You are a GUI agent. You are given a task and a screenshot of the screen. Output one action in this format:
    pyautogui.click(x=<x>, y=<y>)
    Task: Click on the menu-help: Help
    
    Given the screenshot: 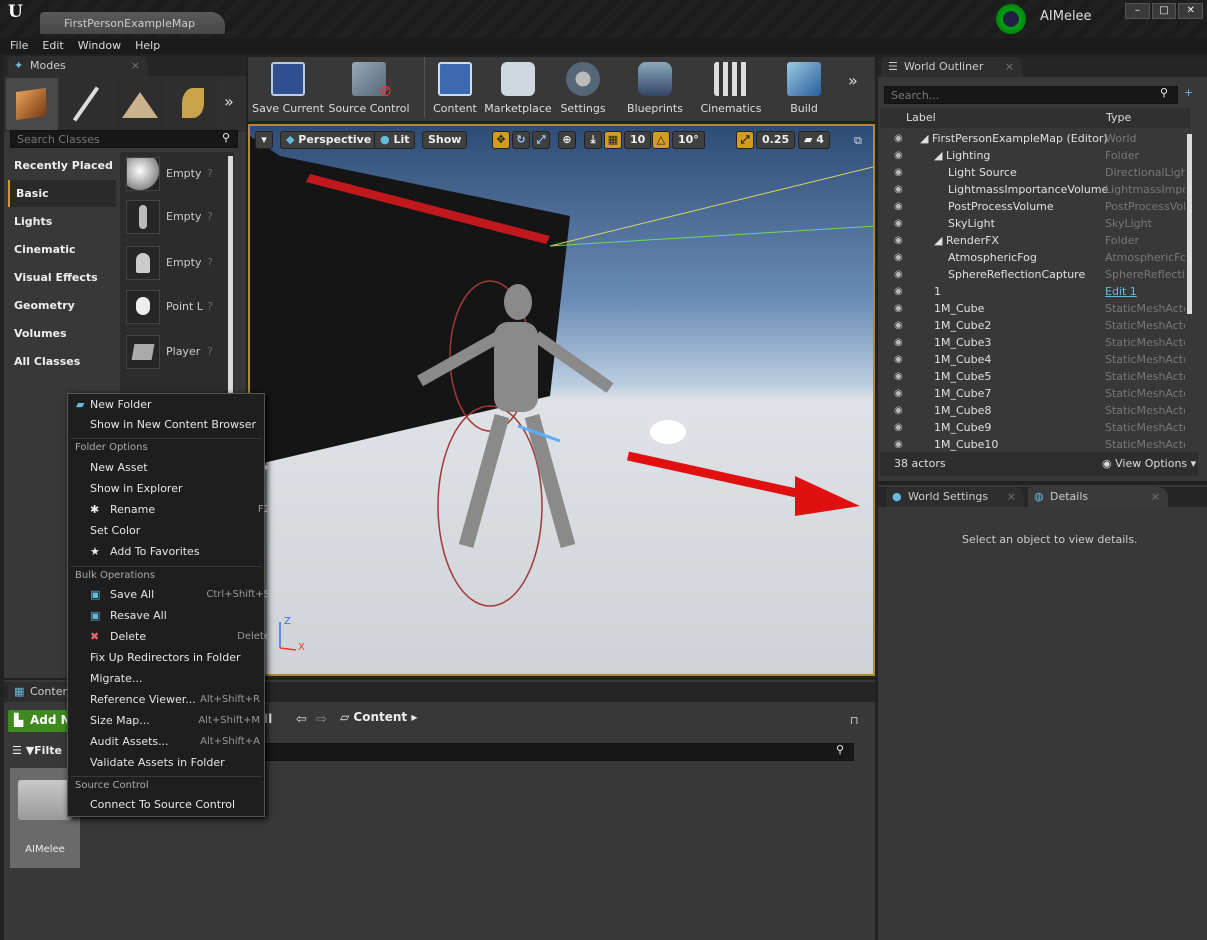 What is the action you would take?
    pyautogui.click(x=147, y=46)
    